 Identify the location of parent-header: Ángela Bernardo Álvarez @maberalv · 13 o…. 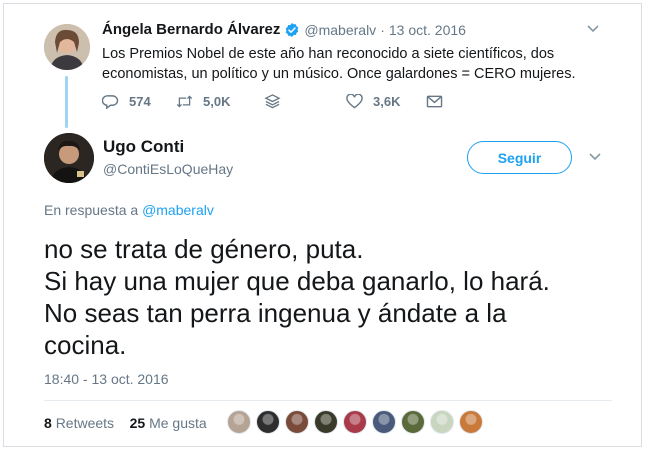
(284, 29).